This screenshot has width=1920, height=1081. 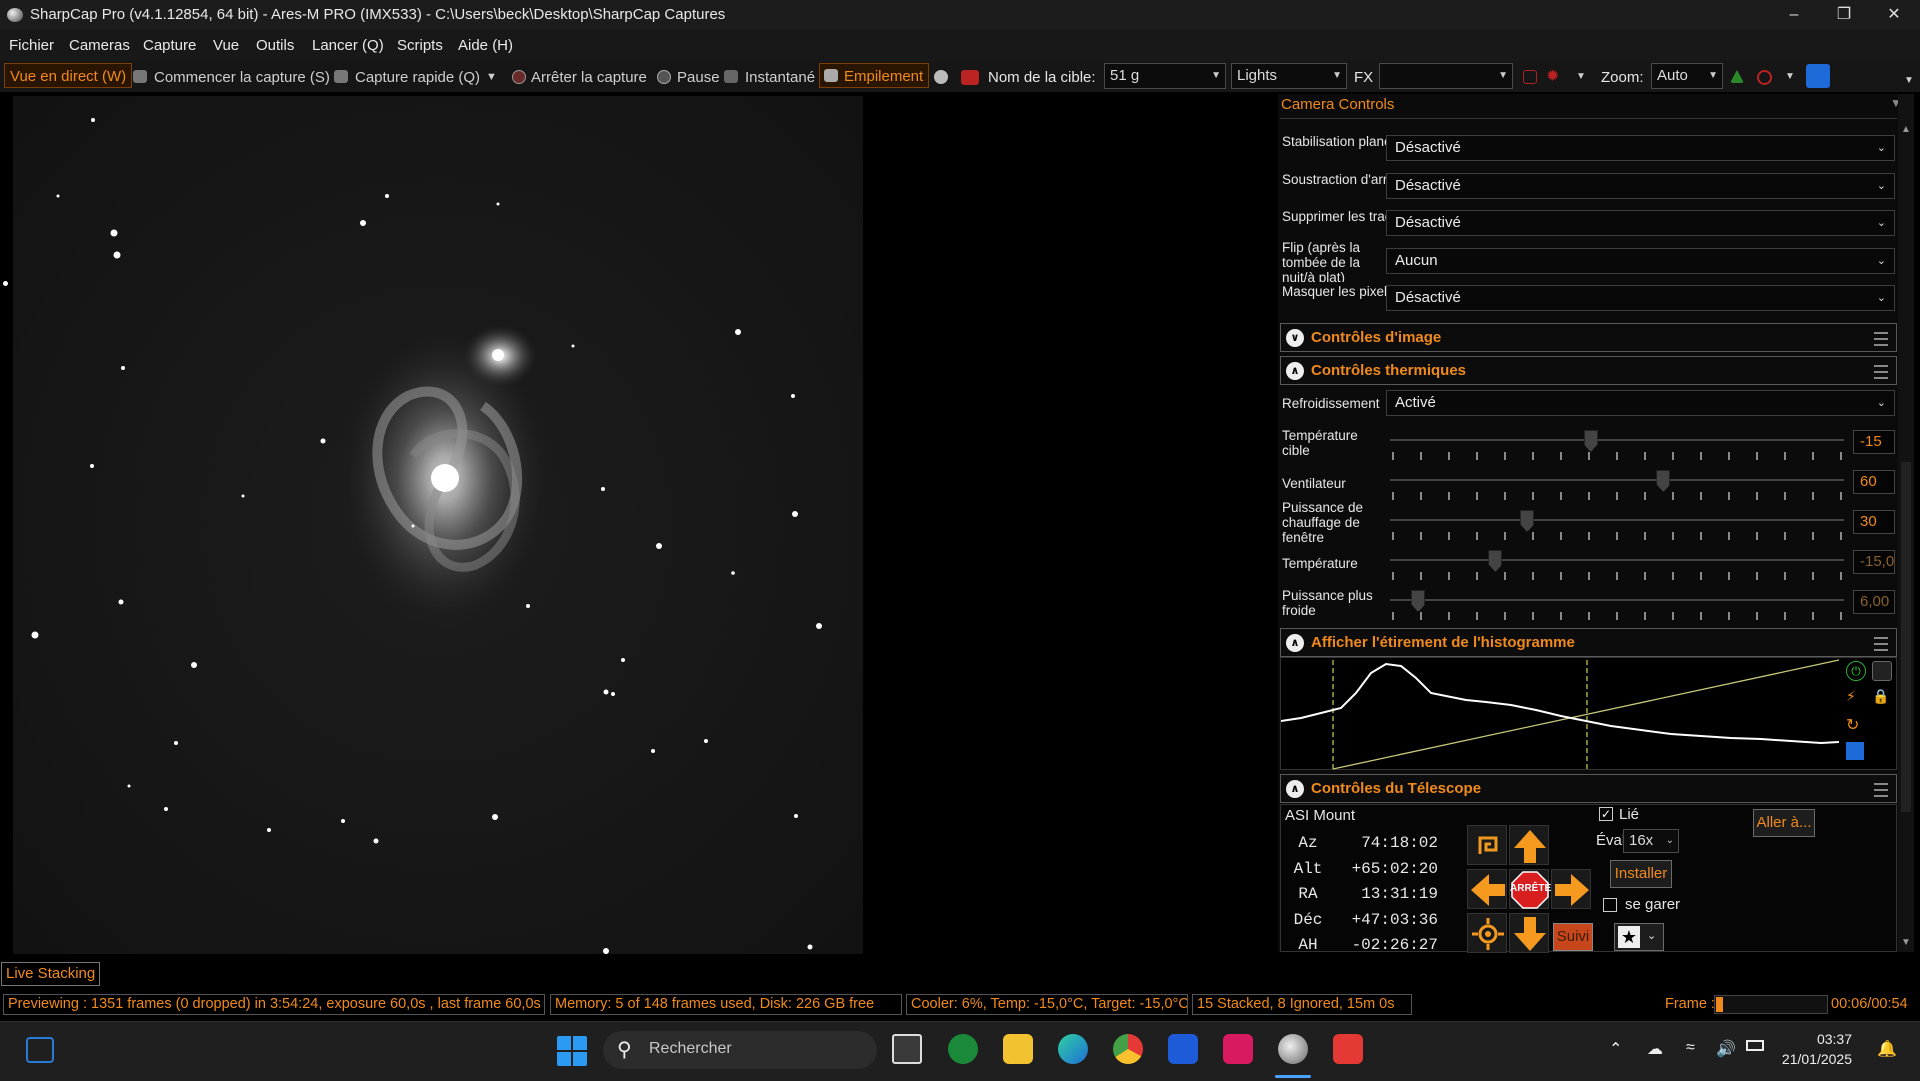 What do you see at coordinates (698, 77) in the screenshot?
I see `pause-button: Pause` at bounding box center [698, 77].